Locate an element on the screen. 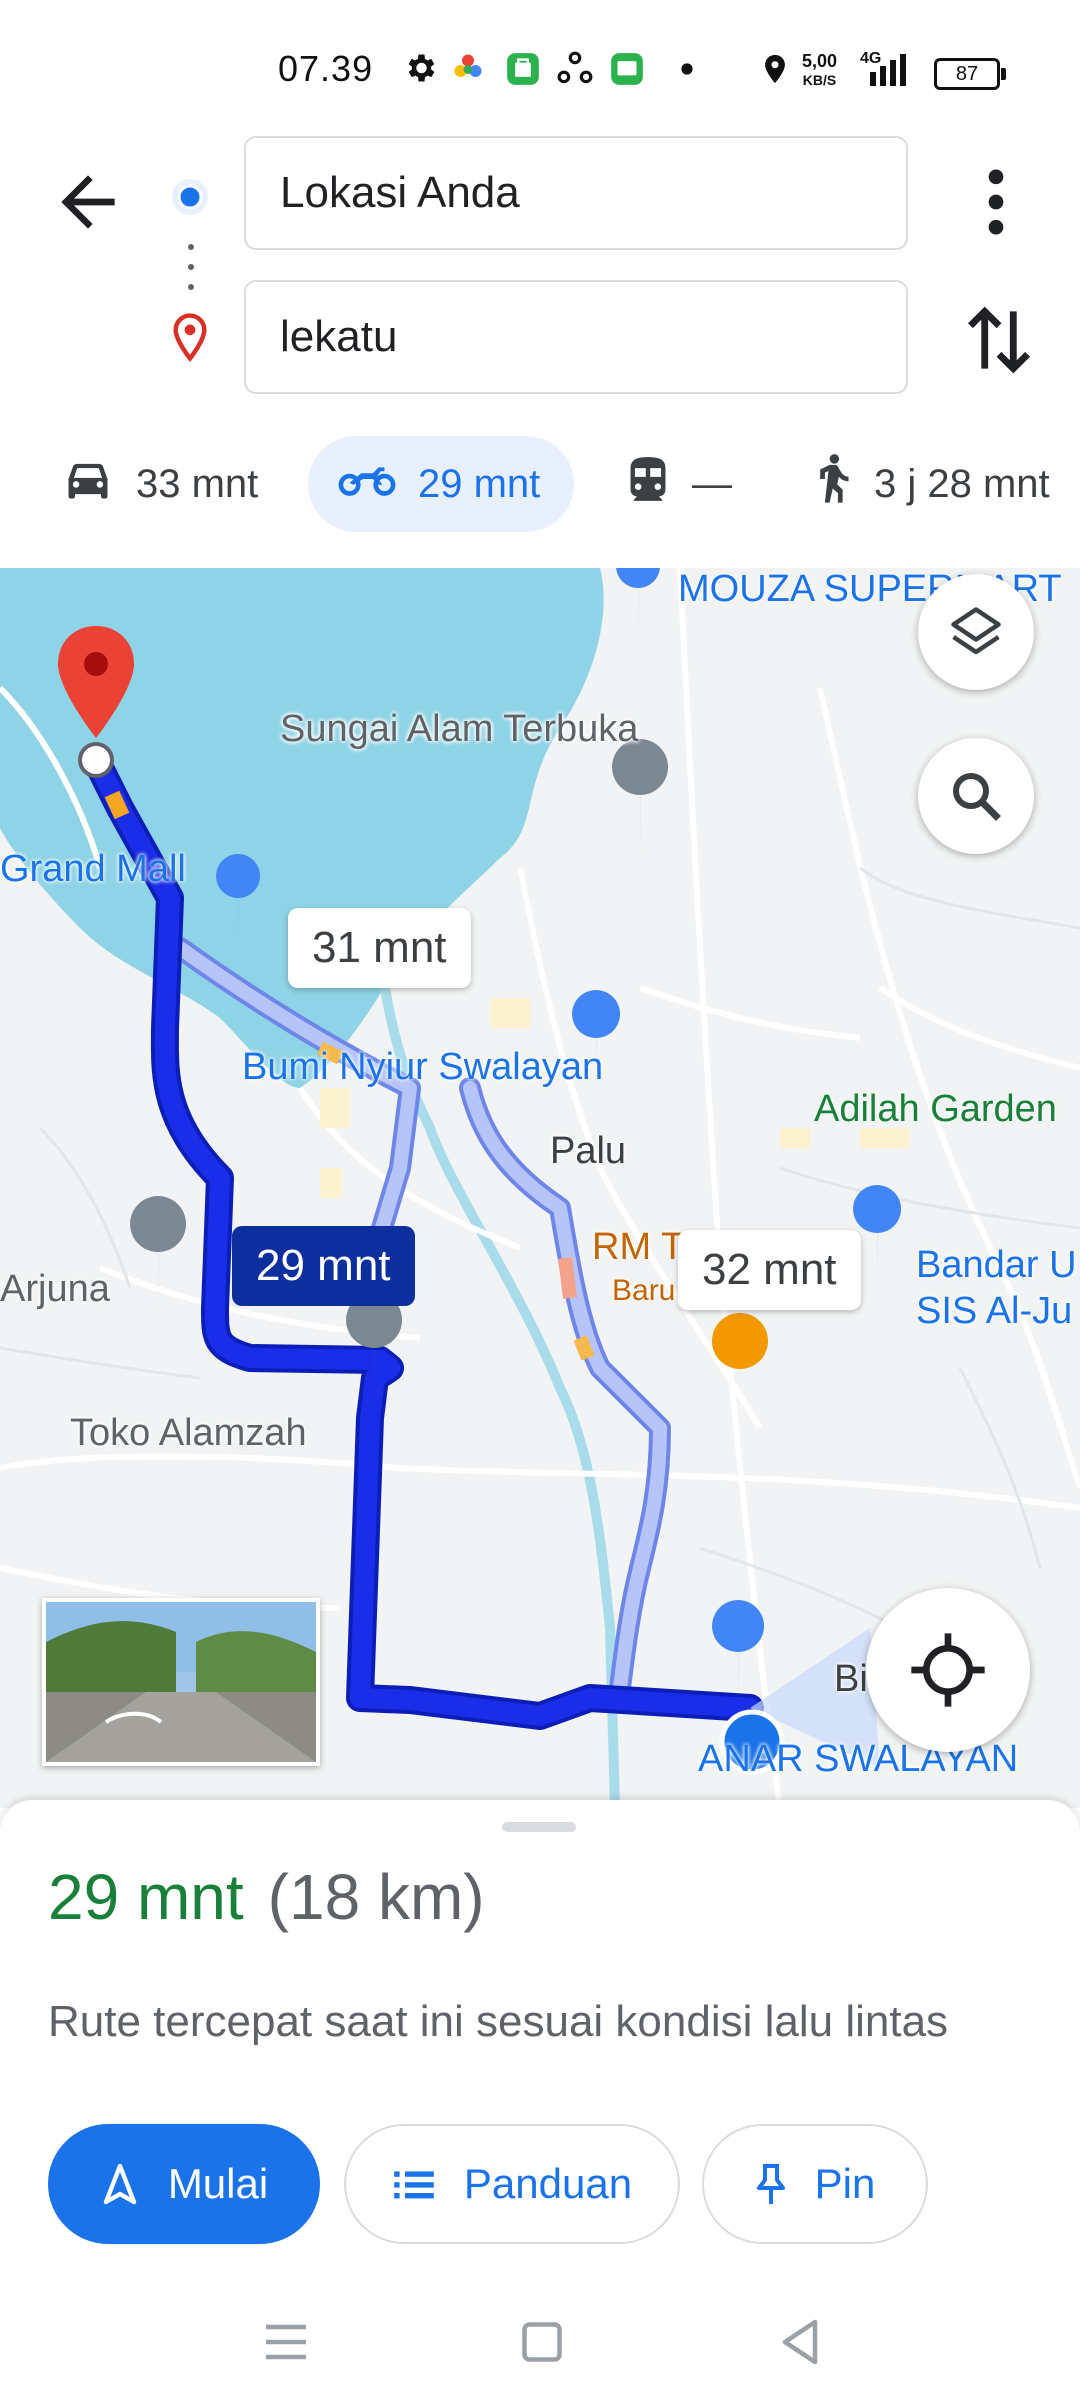 The width and height of the screenshot is (1080, 2400). poi-sungai-label: Sungai Alam Terbuka is located at coordinates (459, 729).